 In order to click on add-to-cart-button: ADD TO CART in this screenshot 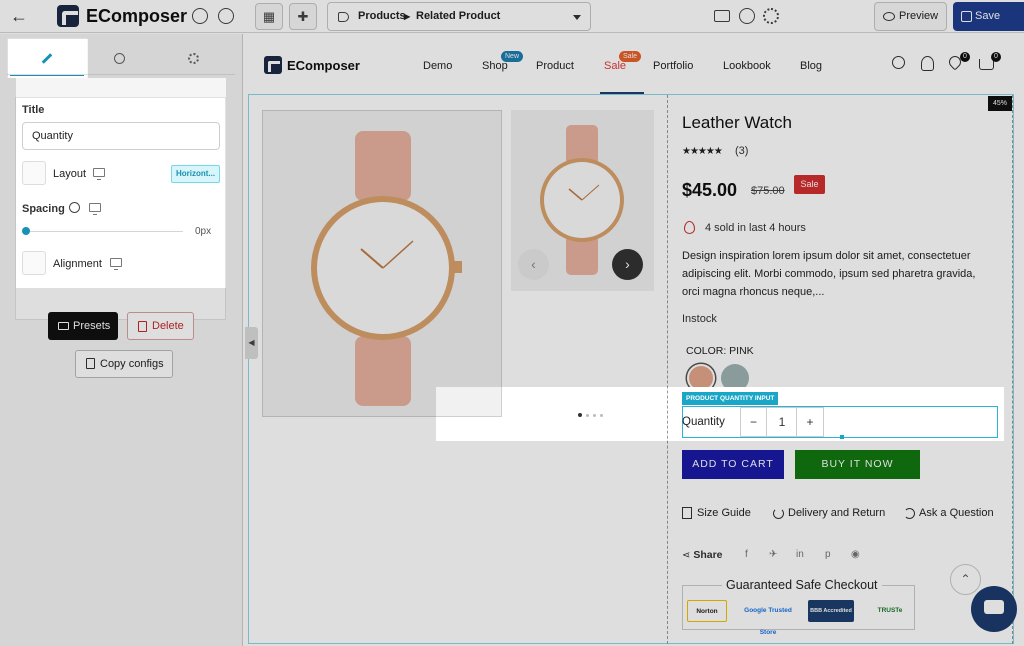, I will do `click(733, 464)`.